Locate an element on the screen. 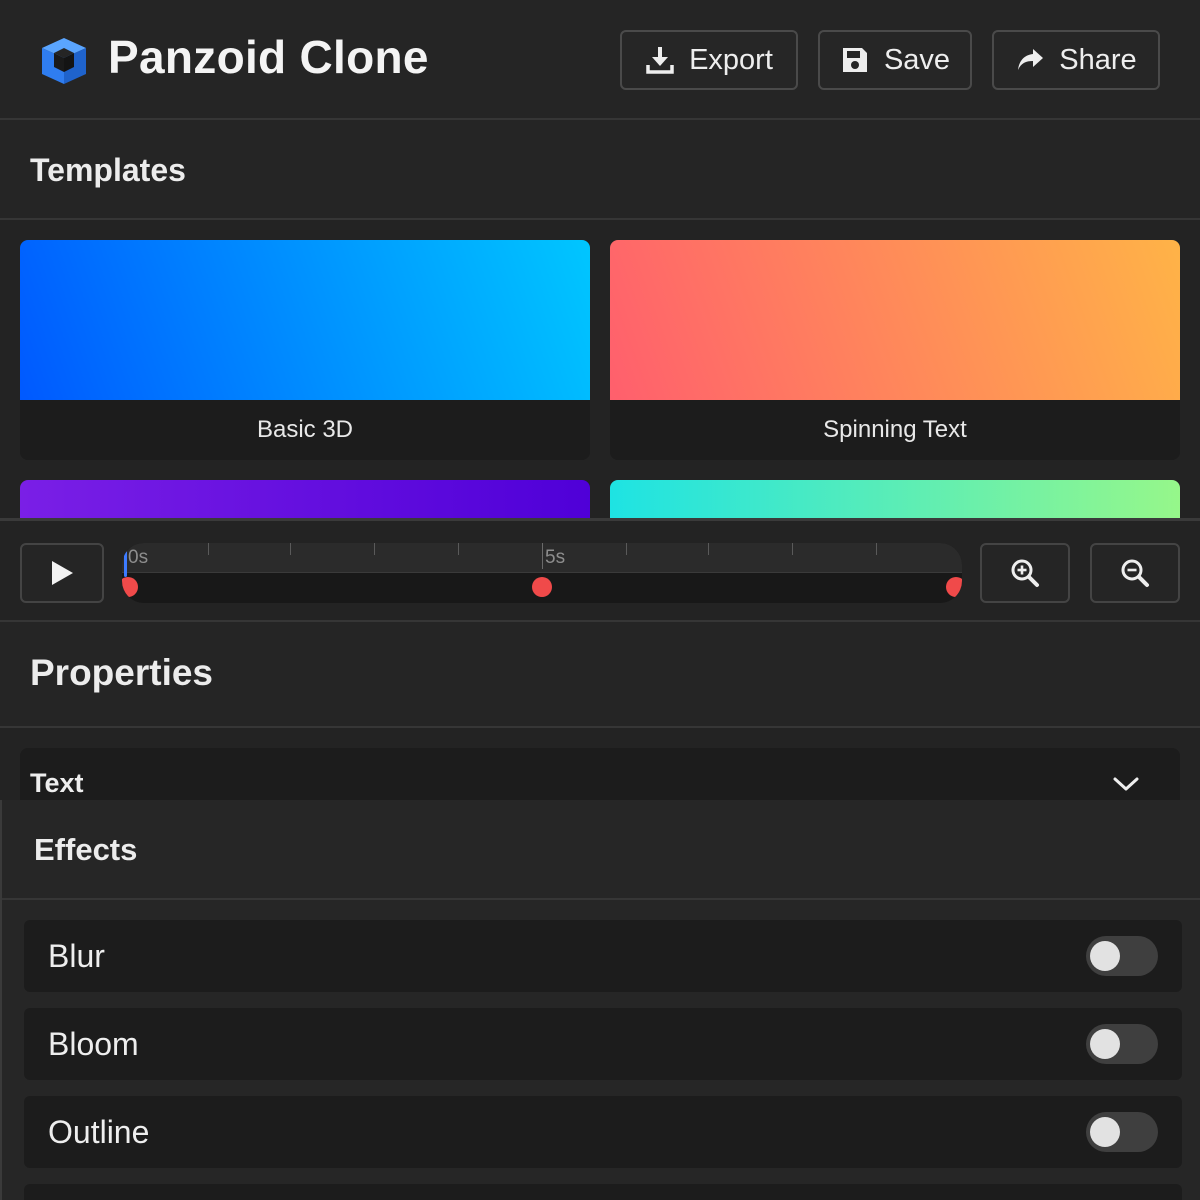 The height and width of the screenshot is (1200, 1200). export-button: Export is located at coordinates (709, 60).